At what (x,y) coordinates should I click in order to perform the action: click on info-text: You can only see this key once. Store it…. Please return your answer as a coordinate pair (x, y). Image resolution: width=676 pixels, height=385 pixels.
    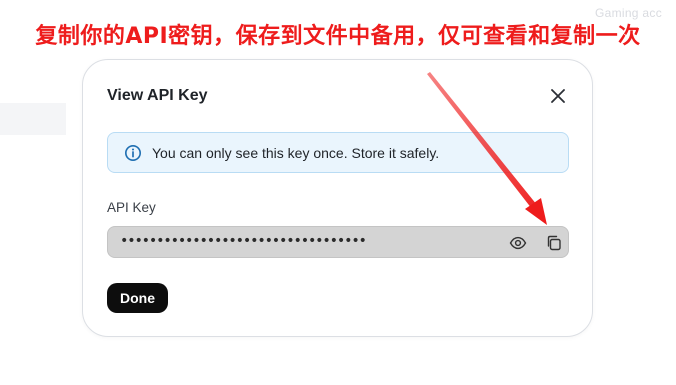
    Looking at the image, I should click on (296, 152).